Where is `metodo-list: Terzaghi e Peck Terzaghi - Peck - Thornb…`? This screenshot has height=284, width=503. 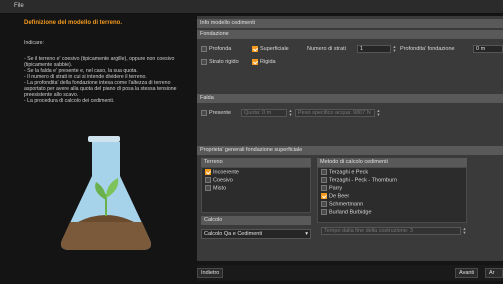 metodo-list: Terzaghi e Peck Terzaghi - Peck - Thornb… is located at coordinates (392, 195).